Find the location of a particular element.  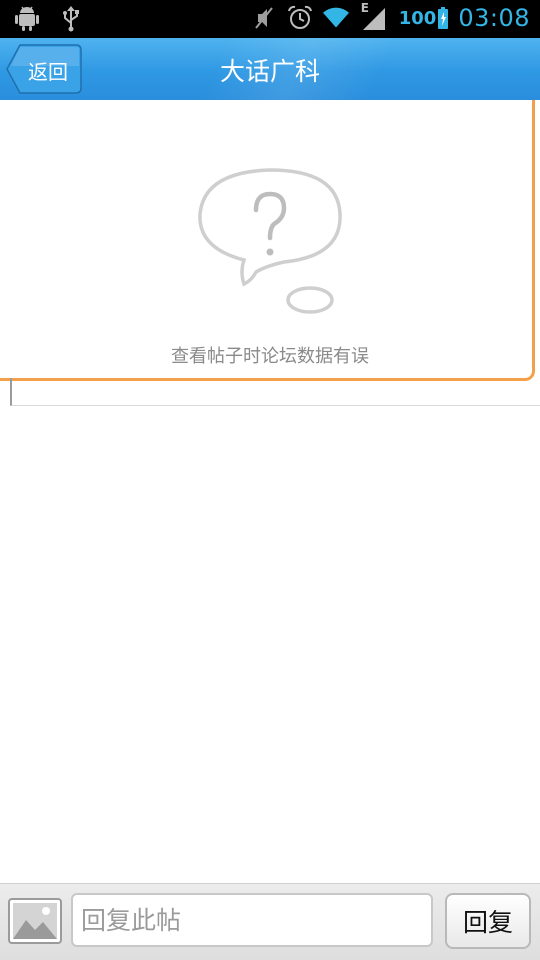

question-bubble-icon is located at coordinates (270, 241).